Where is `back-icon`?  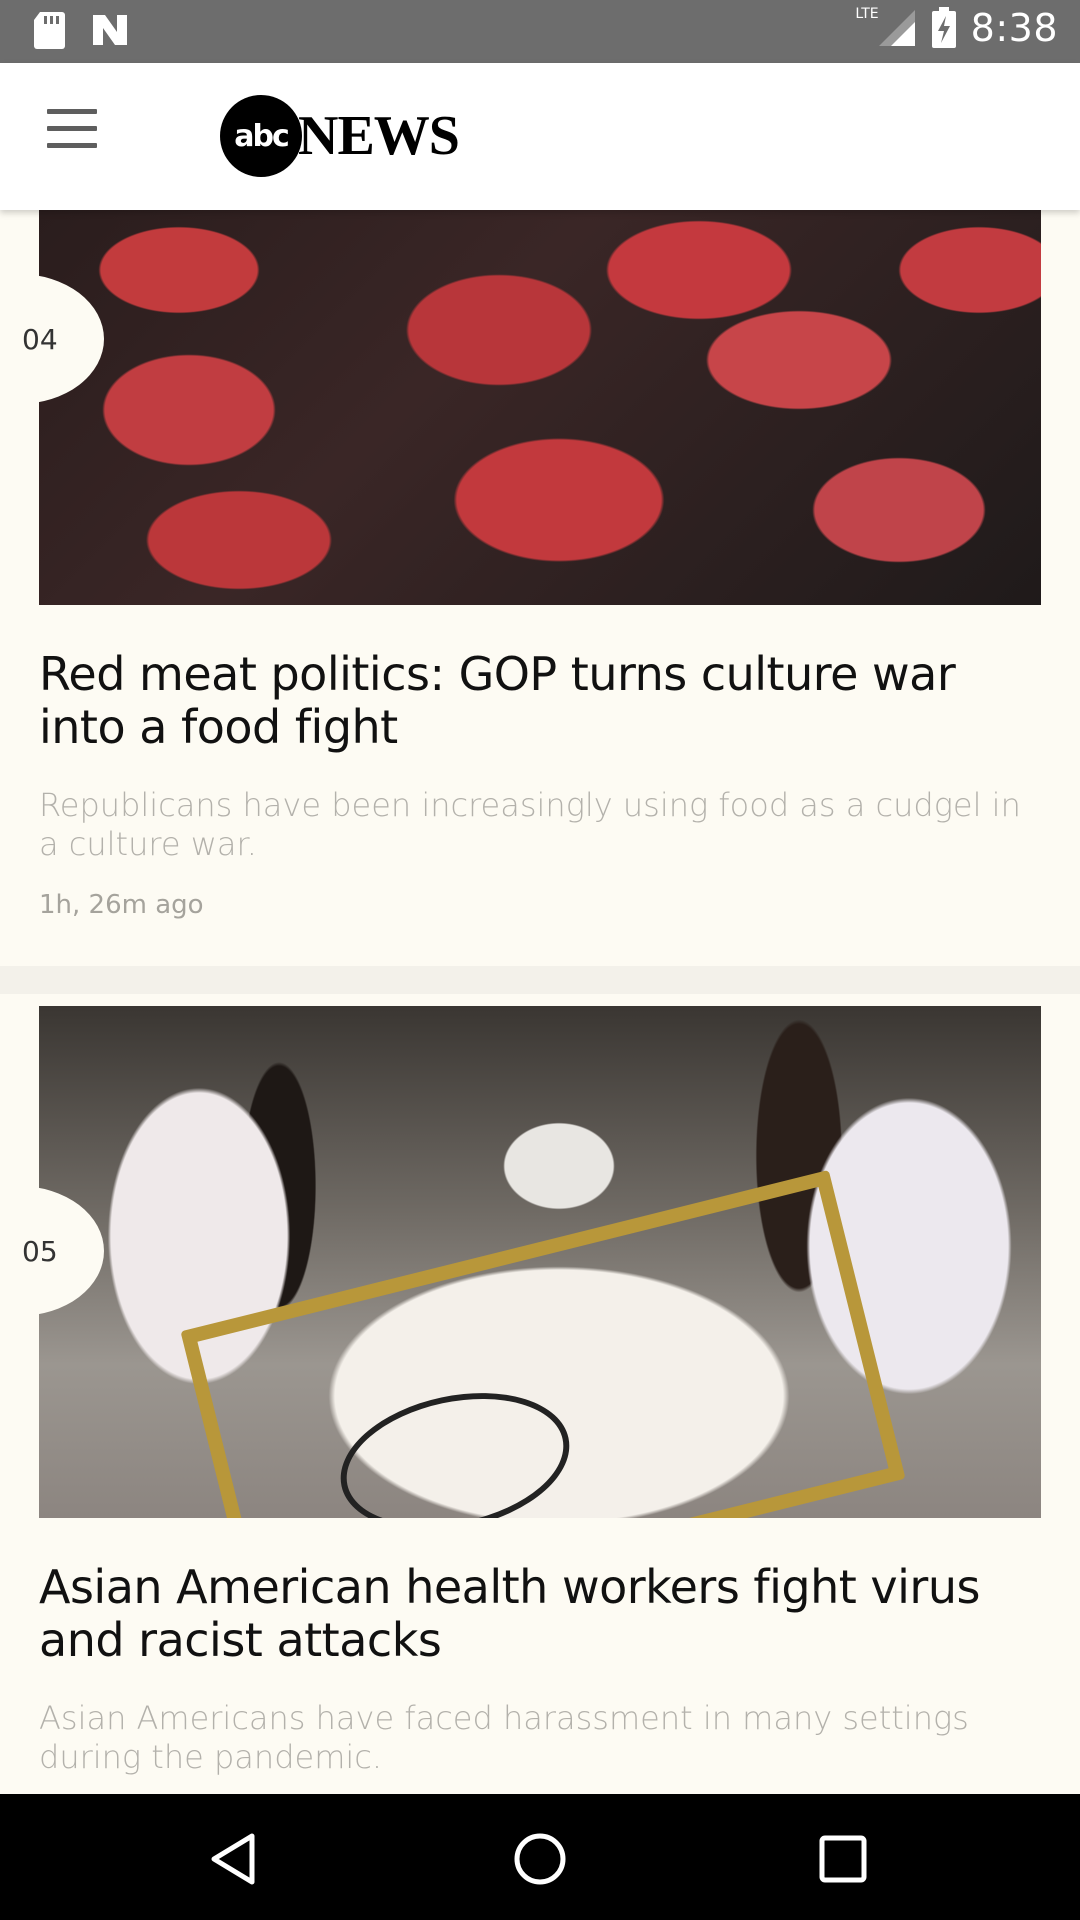 back-icon is located at coordinates (235, 1859).